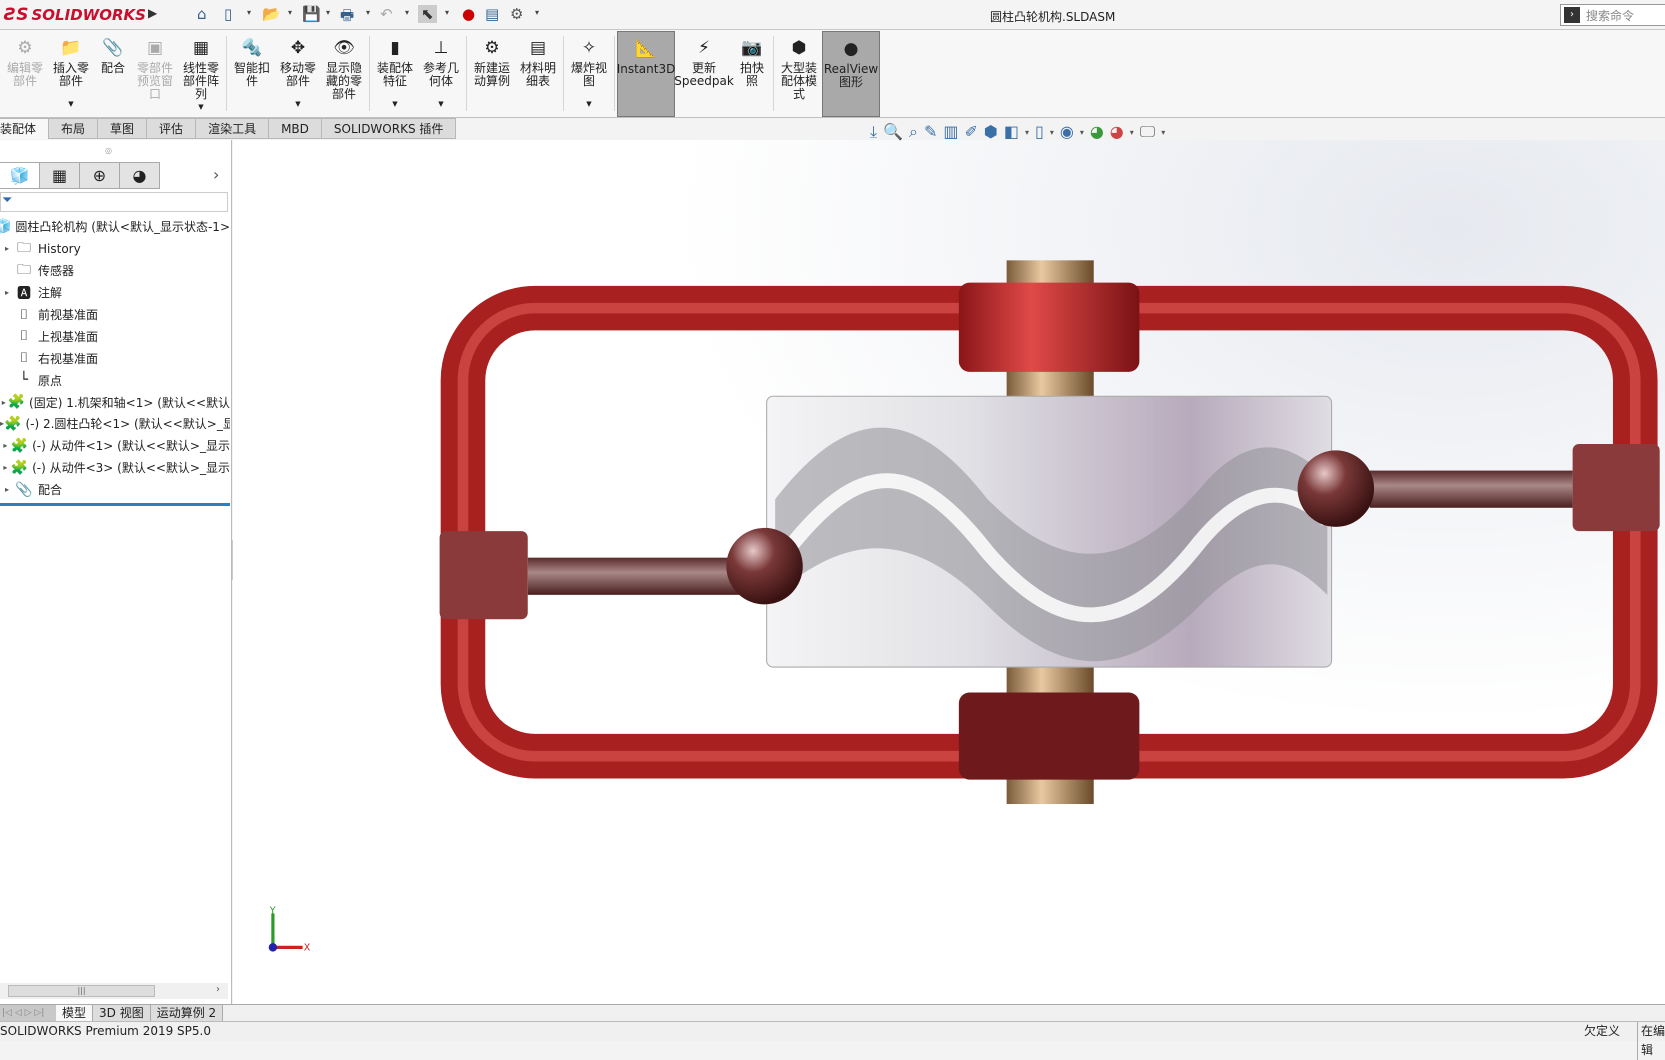 This screenshot has height=1060, width=1665. I want to click on view-normal-icon: ⤓, so click(873, 132).